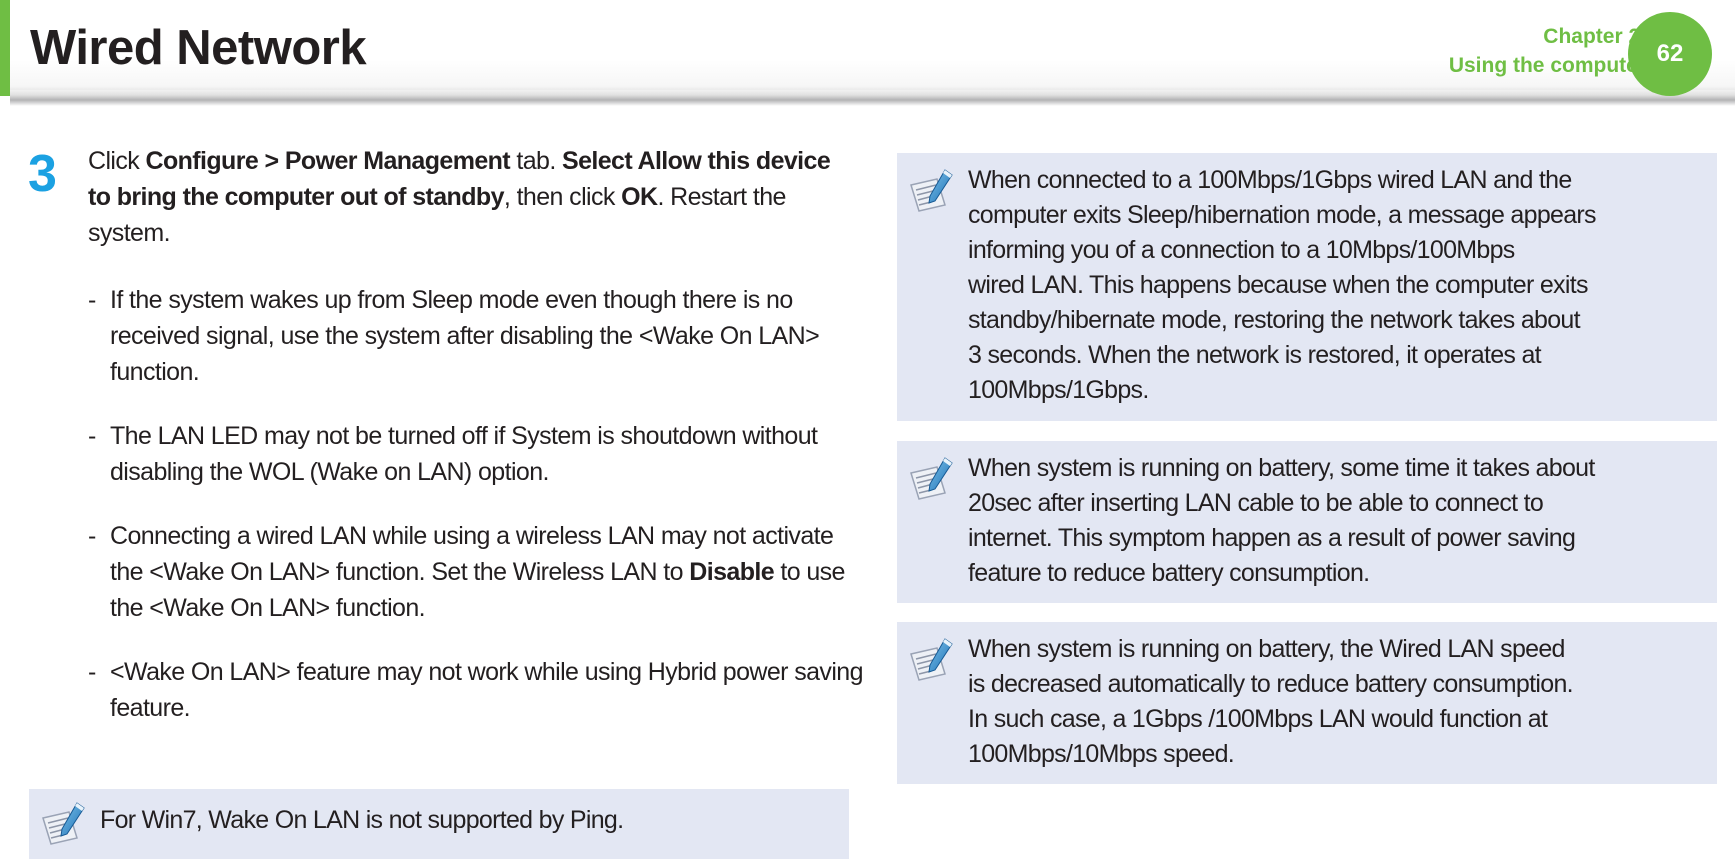 Image resolution: width=1735 pixels, height=859 pixels. What do you see at coordinates (1547, 51) in the screenshot?
I see `chapter-label: Chapter 2. Using the computer` at bounding box center [1547, 51].